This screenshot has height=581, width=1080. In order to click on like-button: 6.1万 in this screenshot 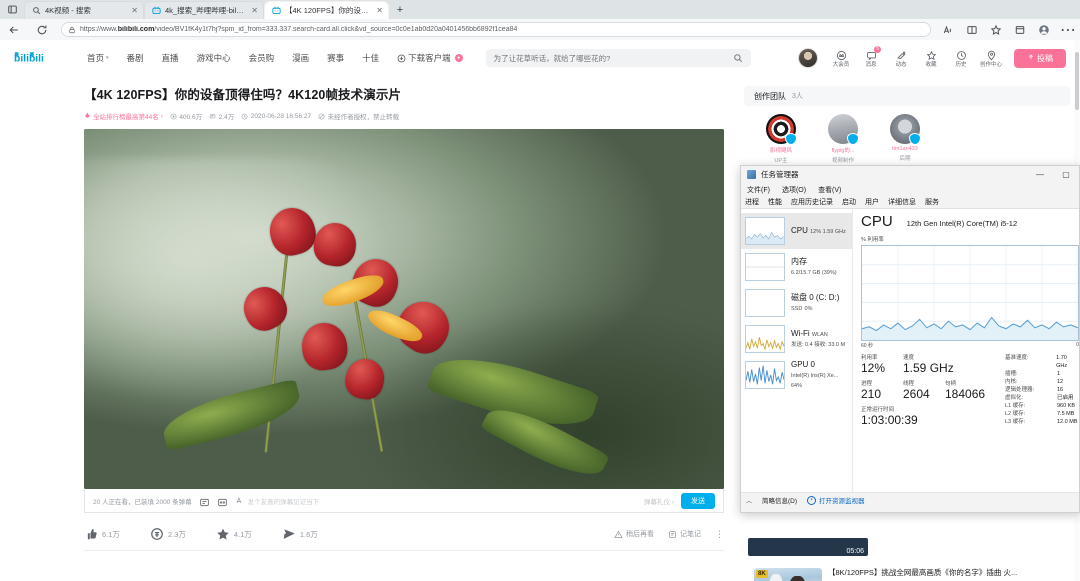, I will do `click(102, 534)`.